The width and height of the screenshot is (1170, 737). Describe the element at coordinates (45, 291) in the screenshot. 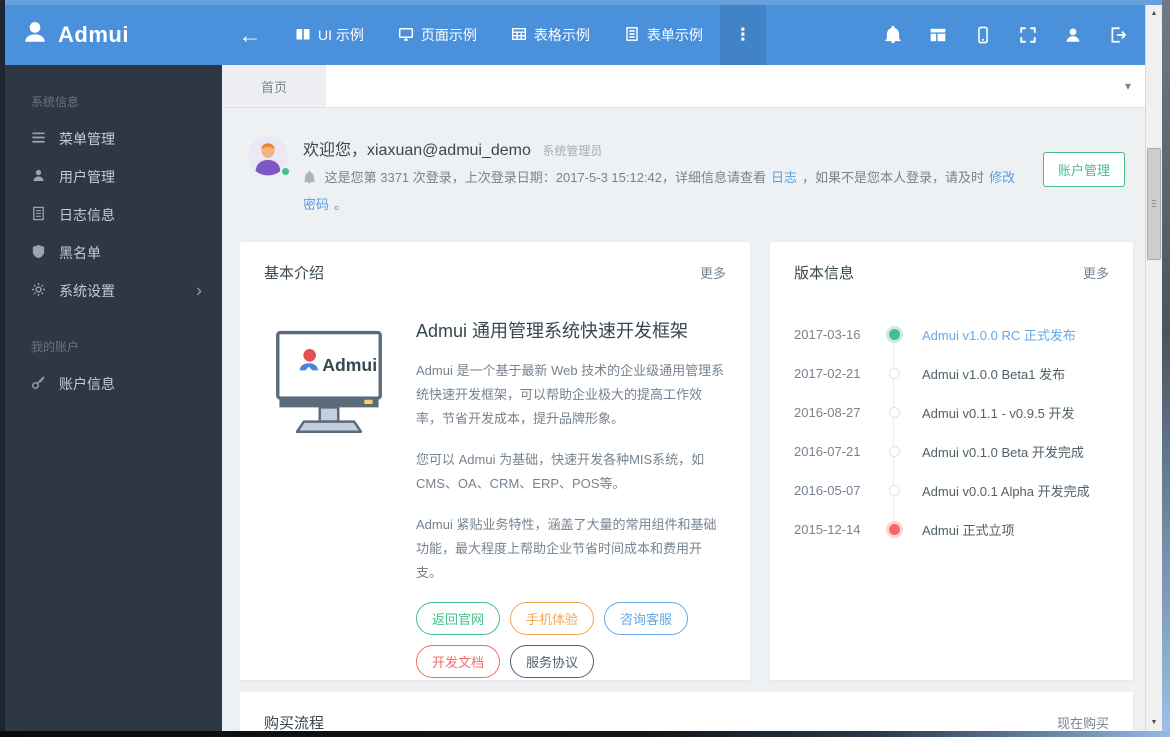

I see `gear-icon` at that location.